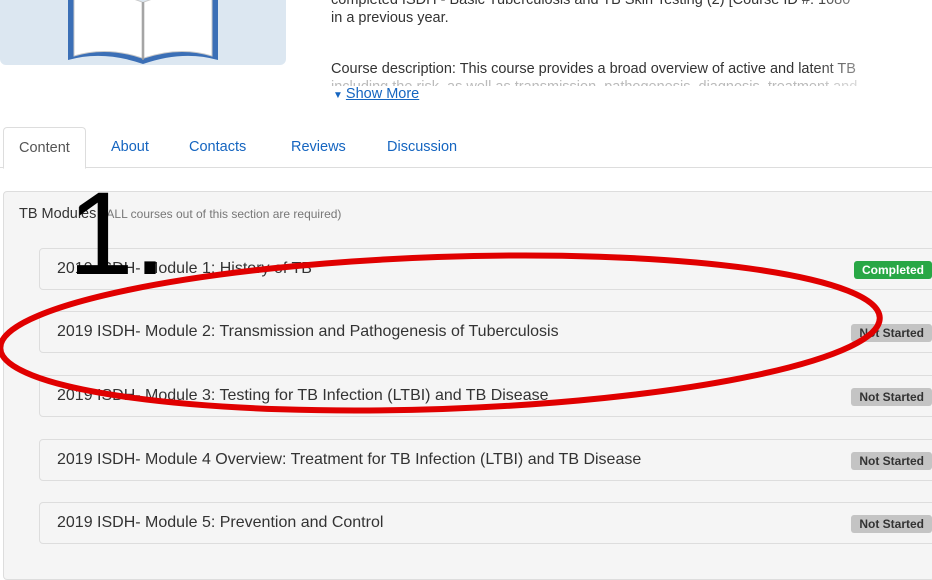  What do you see at coordinates (217, 147) in the screenshot?
I see `tab-contacts: Contacts` at bounding box center [217, 147].